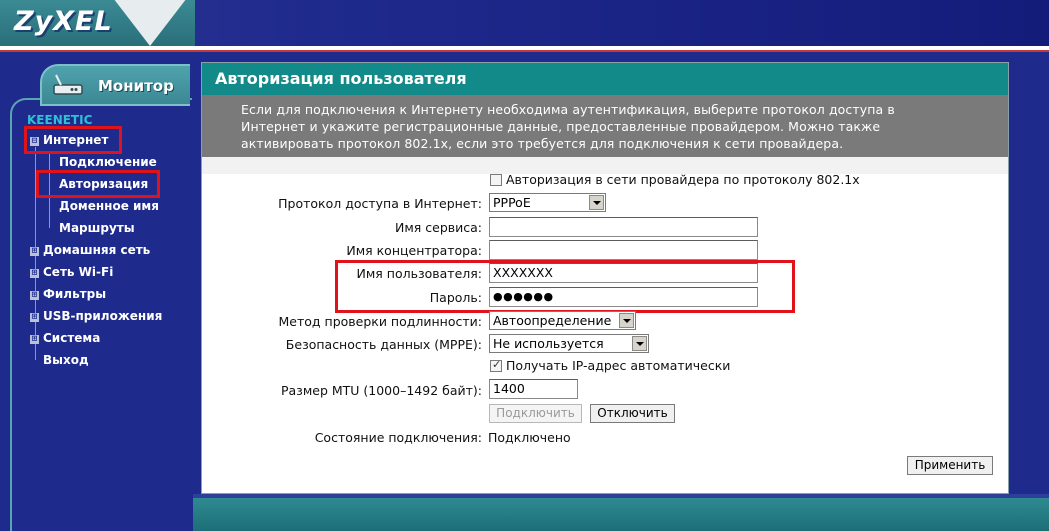 The image size is (1049, 531). What do you see at coordinates (380, 321) in the screenshot?
I see `auth-method-label: Метод проверки подлинности:` at bounding box center [380, 321].